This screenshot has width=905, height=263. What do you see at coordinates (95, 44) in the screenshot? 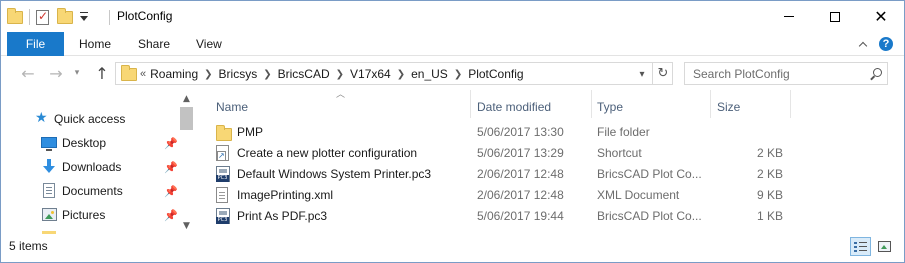
I see `tab-home: Home` at bounding box center [95, 44].